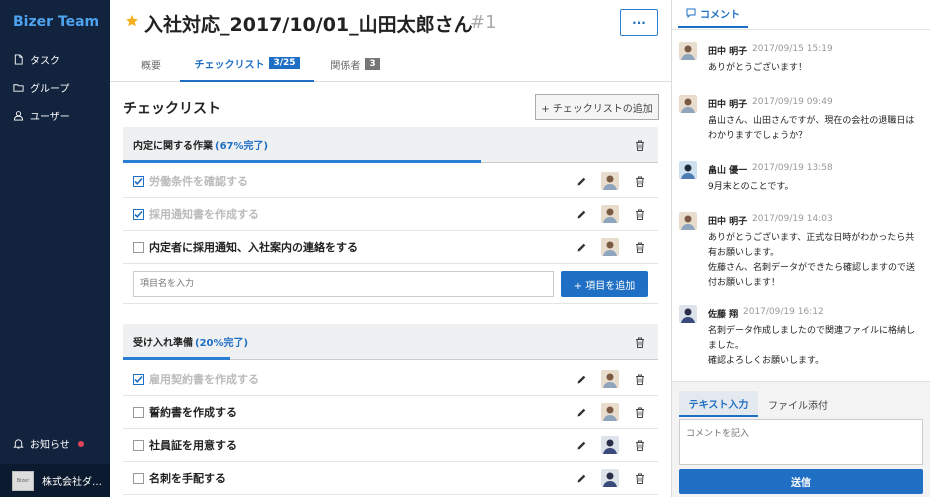 This screenshot has width=930, height=497. I want to click on sidebar-item-notices: お知らせ, so click(41, 443).